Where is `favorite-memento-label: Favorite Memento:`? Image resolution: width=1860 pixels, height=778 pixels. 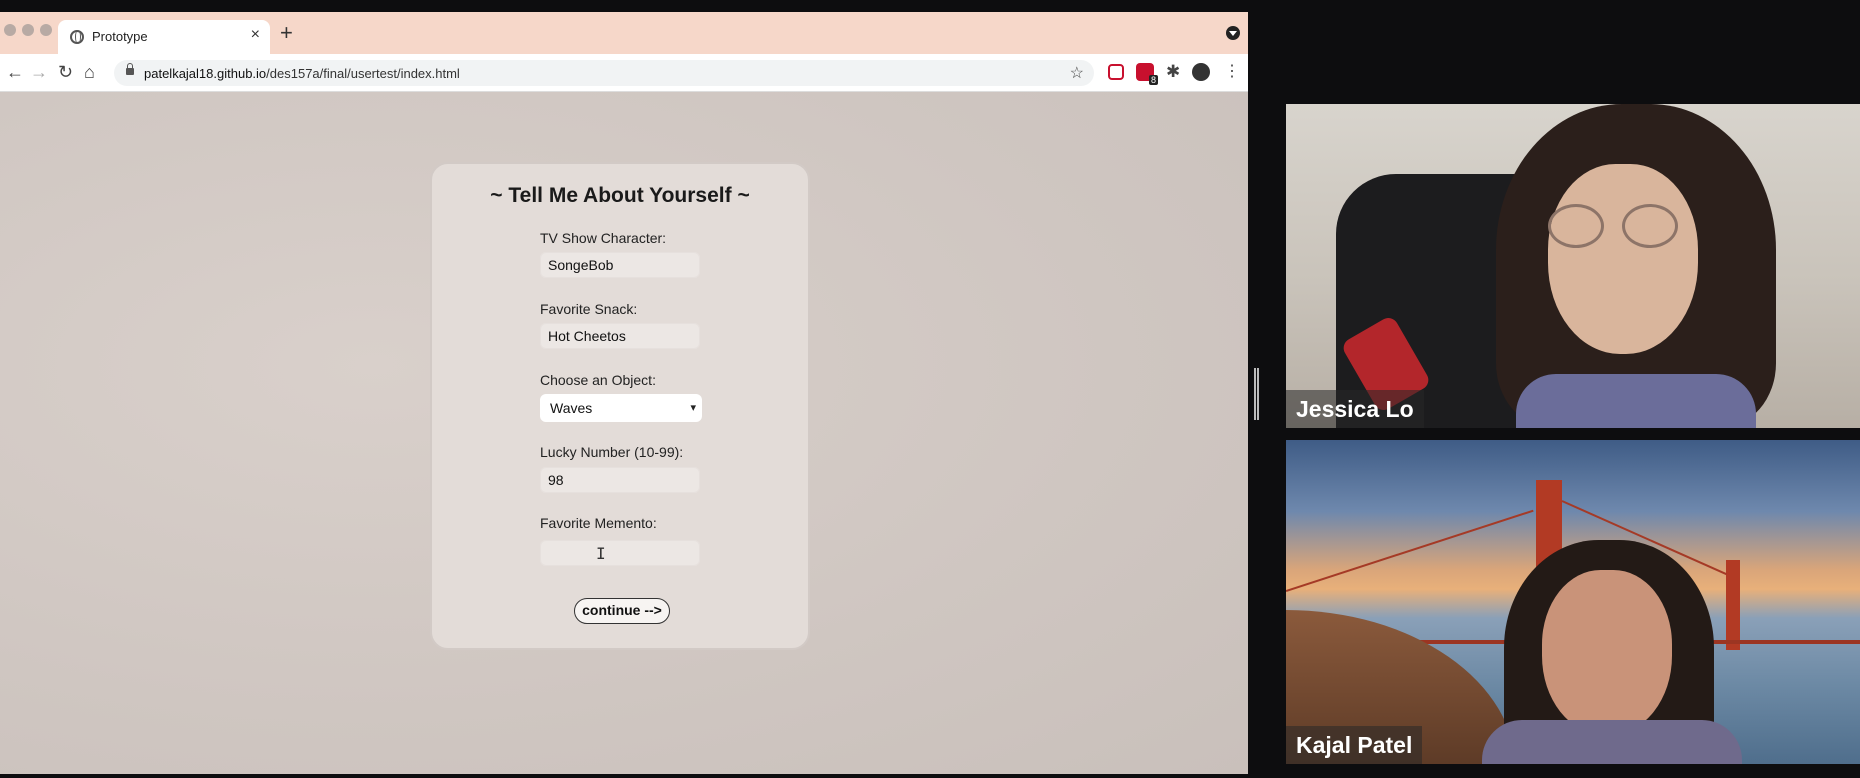 favorite-memento-label: Favorite Memento: is located at coordinates (598, 523).